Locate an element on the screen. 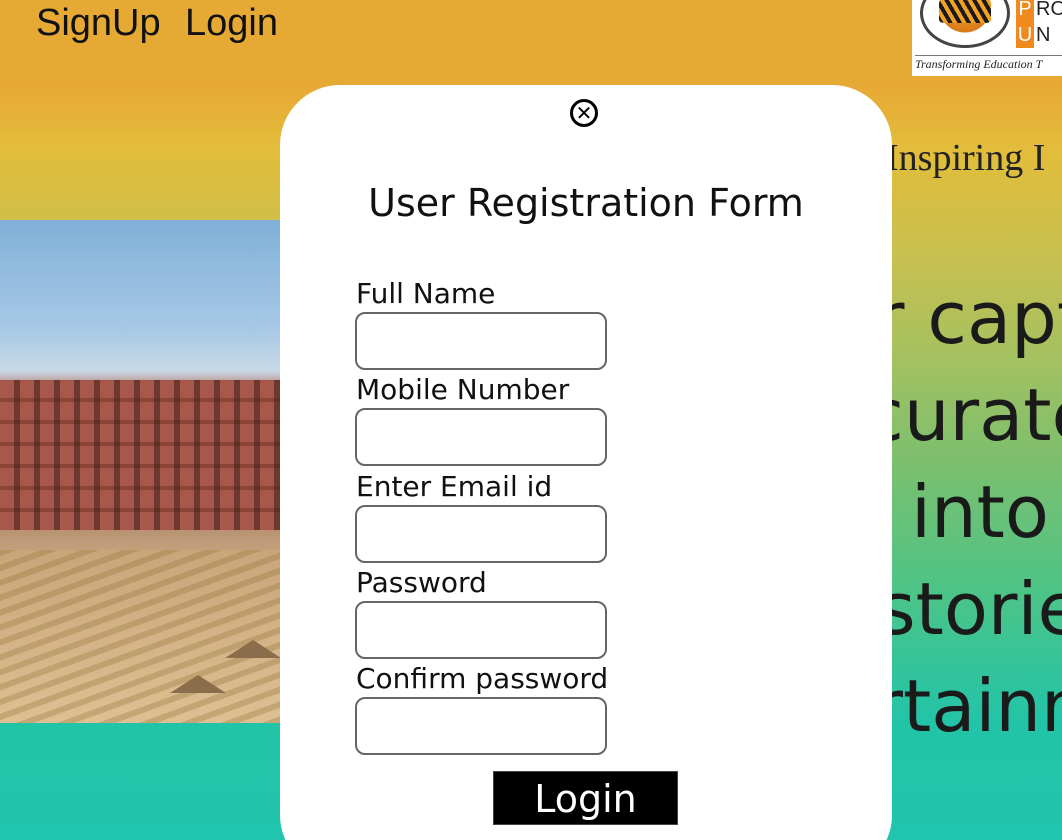 This screenshot has height=840, width=1062. login-submit-button: Login is located at coordinates (585, 798).